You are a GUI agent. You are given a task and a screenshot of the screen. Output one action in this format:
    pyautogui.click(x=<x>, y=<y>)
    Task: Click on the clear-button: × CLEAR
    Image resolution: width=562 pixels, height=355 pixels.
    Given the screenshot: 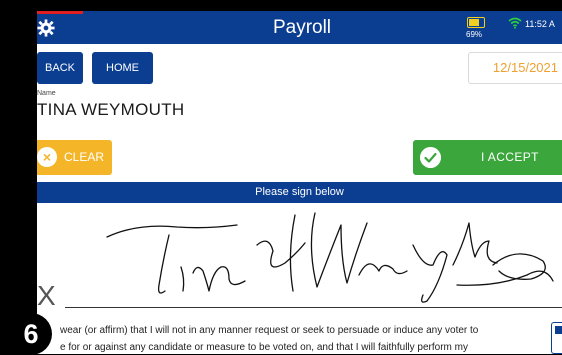 What is the action you would take?
    pyautogui.click(x=74, y=157)
    